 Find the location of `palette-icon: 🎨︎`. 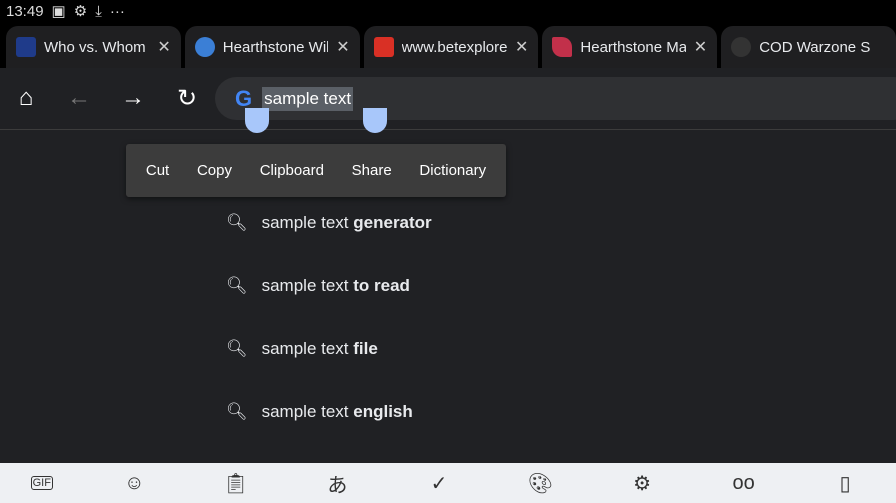

palette-icon: 🎨︎ is located at coordinates (541, 483).